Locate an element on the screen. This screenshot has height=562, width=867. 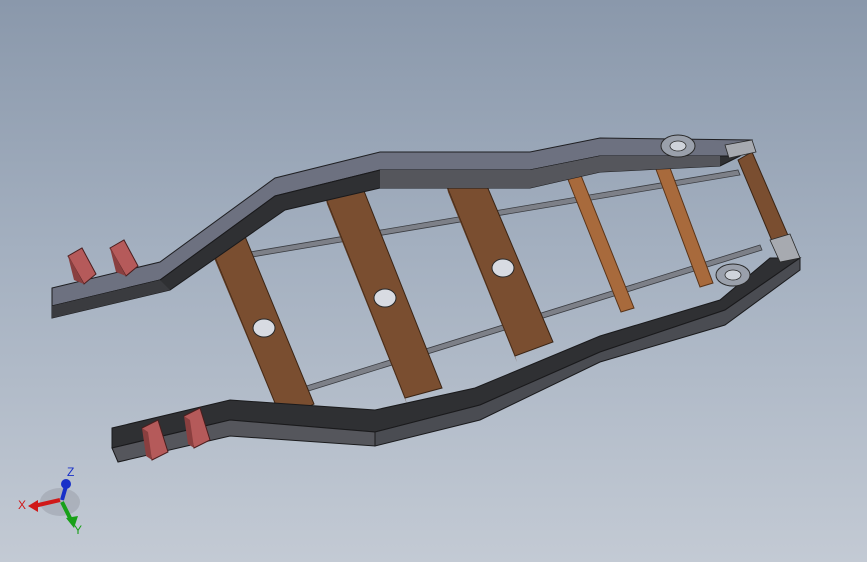
z-axis-label: Z is located at coordinates (70, 472).